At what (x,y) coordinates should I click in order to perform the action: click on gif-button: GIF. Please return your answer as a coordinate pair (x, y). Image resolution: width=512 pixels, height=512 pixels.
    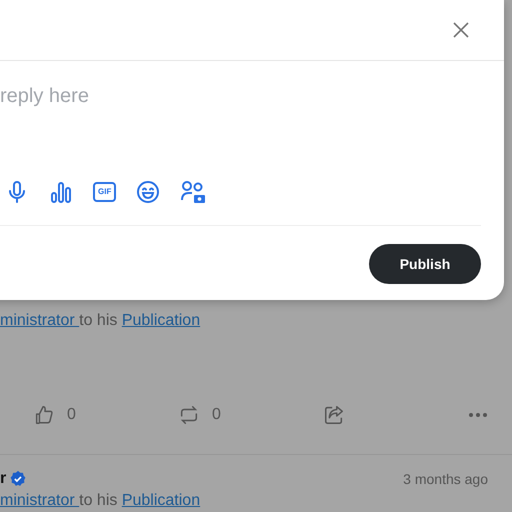
    Looking at the image, I should click on (104, 192).